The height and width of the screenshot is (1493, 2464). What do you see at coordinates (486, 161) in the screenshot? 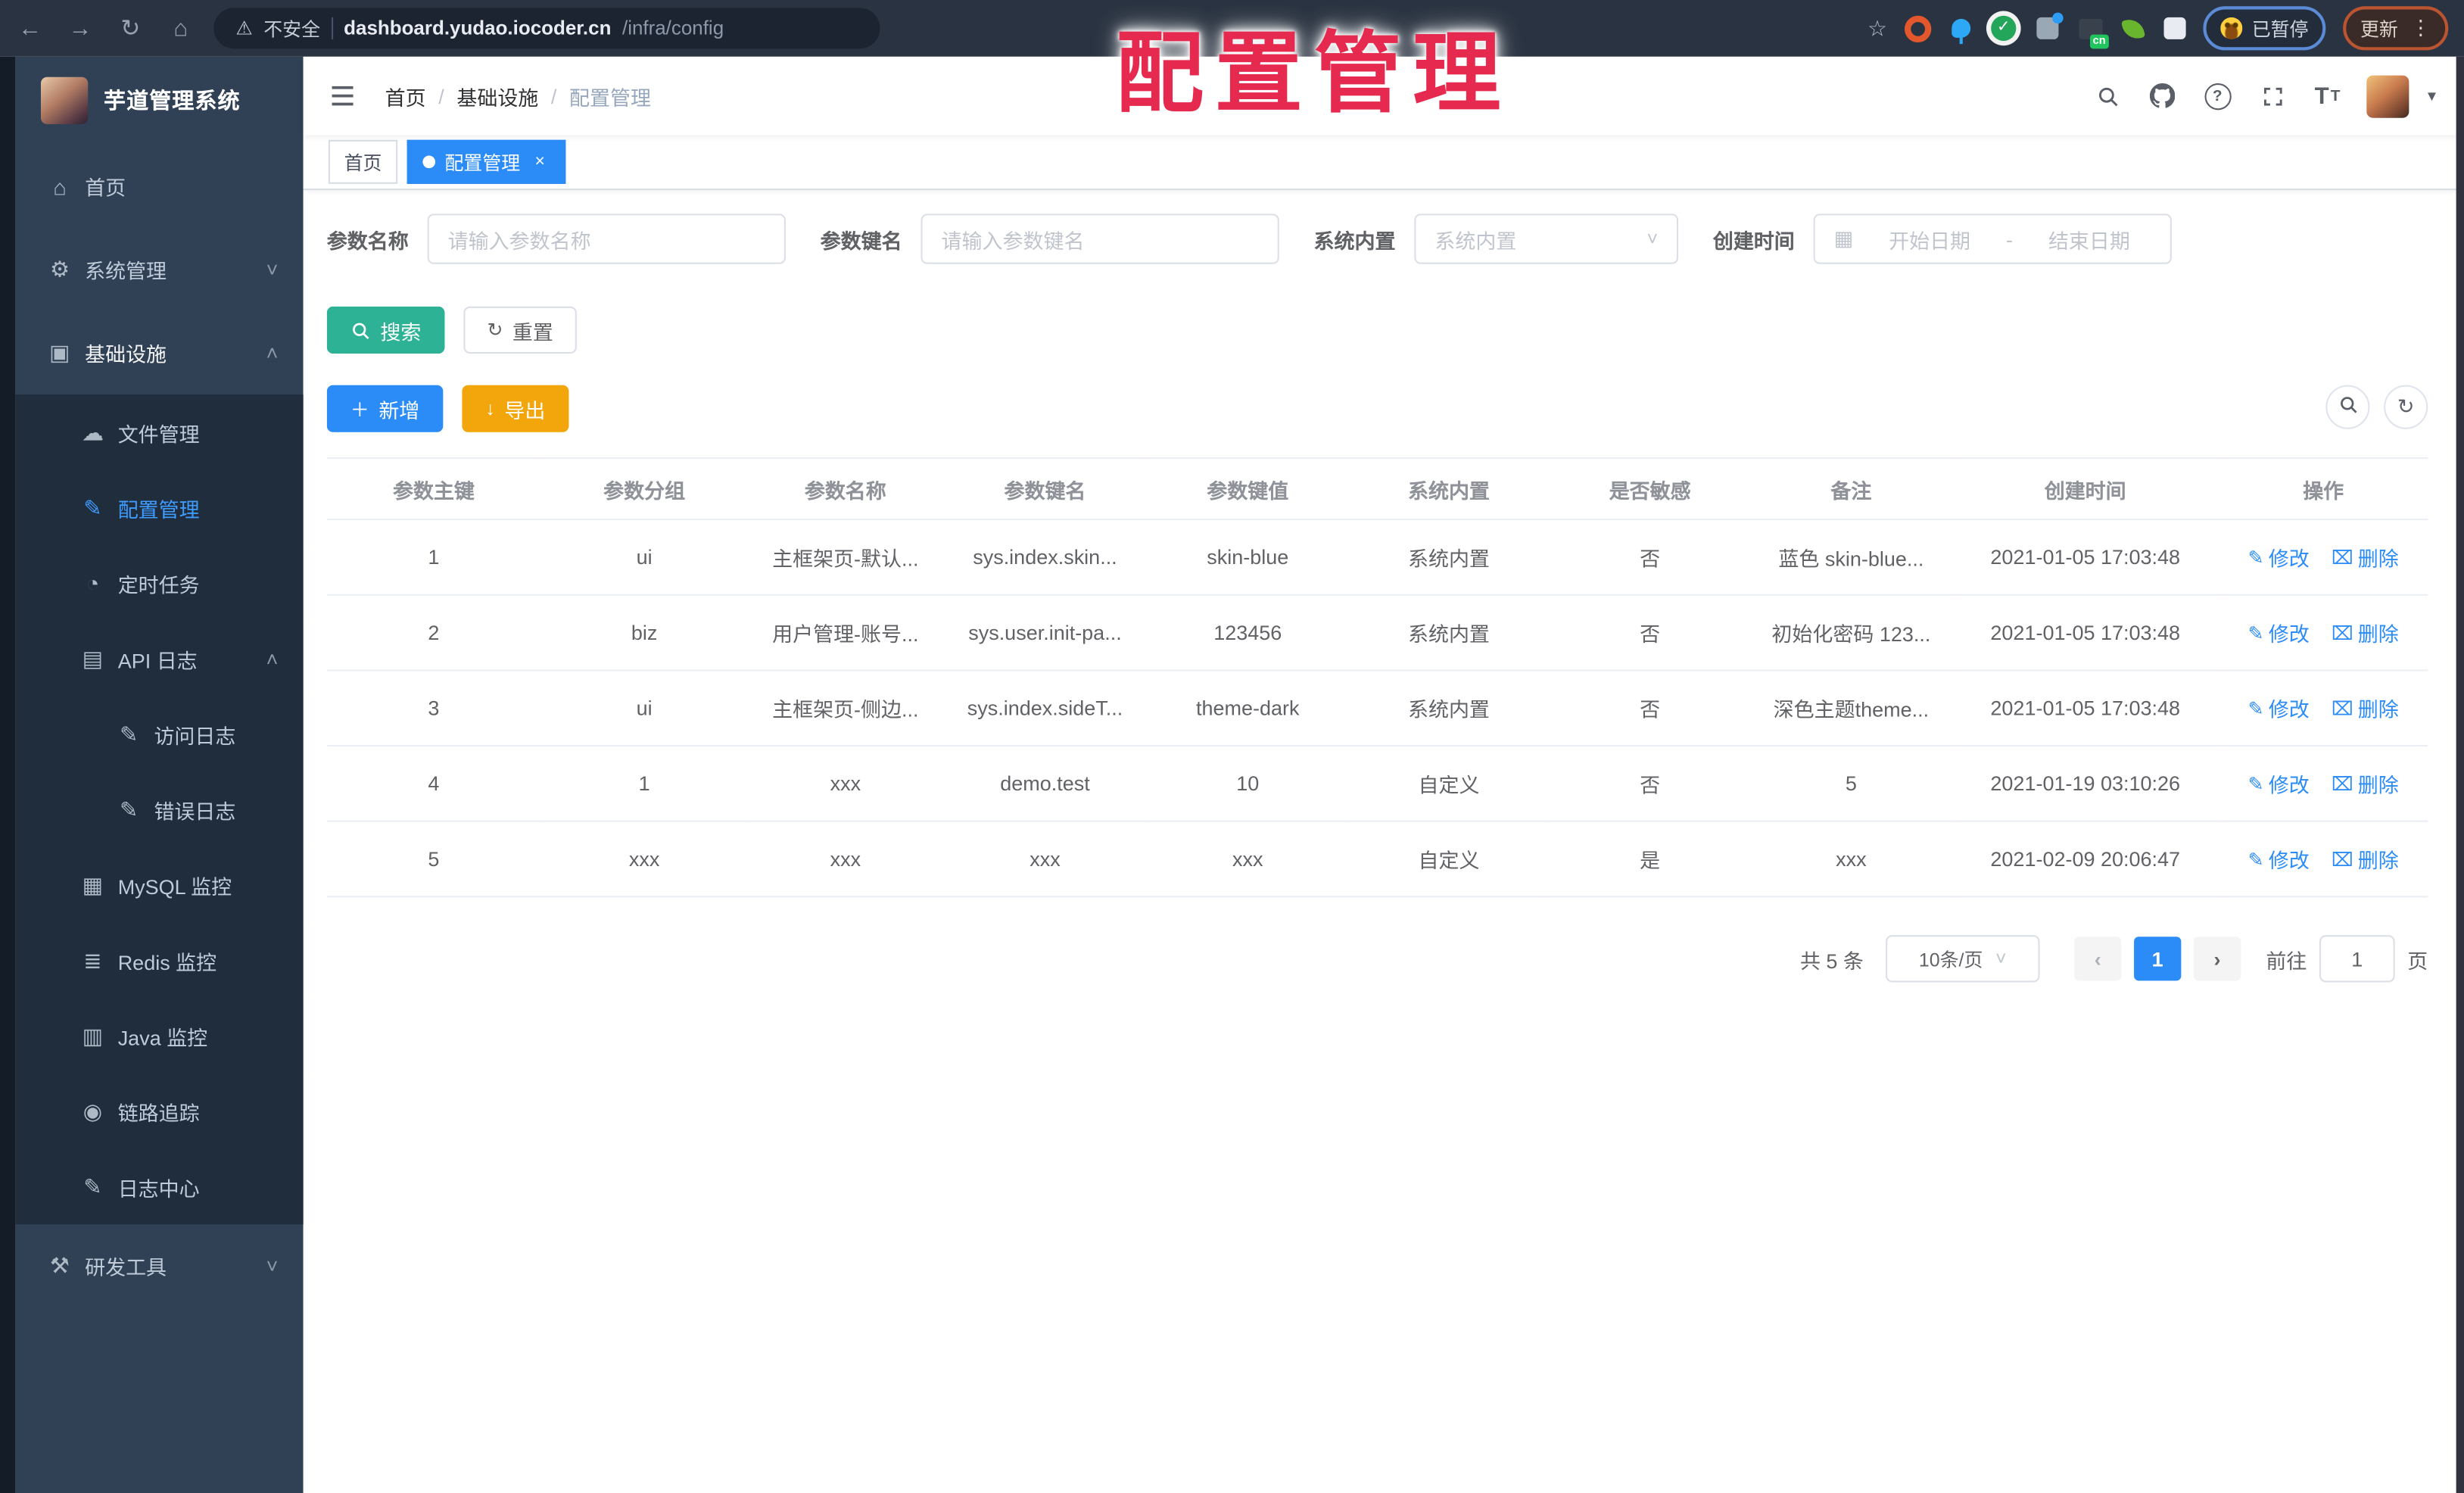
I see `tab-配置管理: 配置管理 ×` at bounding box center [486, 161].